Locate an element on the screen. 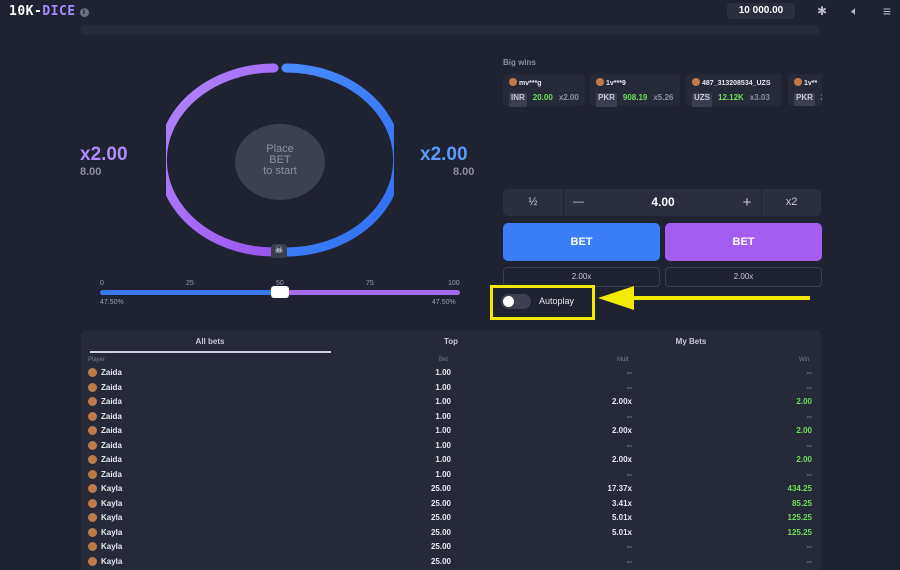  settings-icon: ✱ is located at coordinates (822, 11).